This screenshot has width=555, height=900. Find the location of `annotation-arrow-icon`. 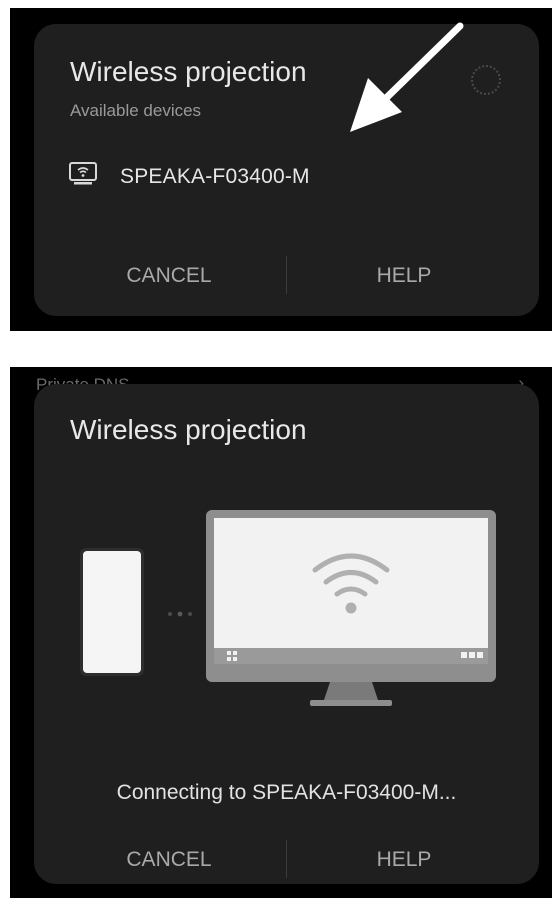

annotation-arrow-icon is located at coordinates (407, 77).